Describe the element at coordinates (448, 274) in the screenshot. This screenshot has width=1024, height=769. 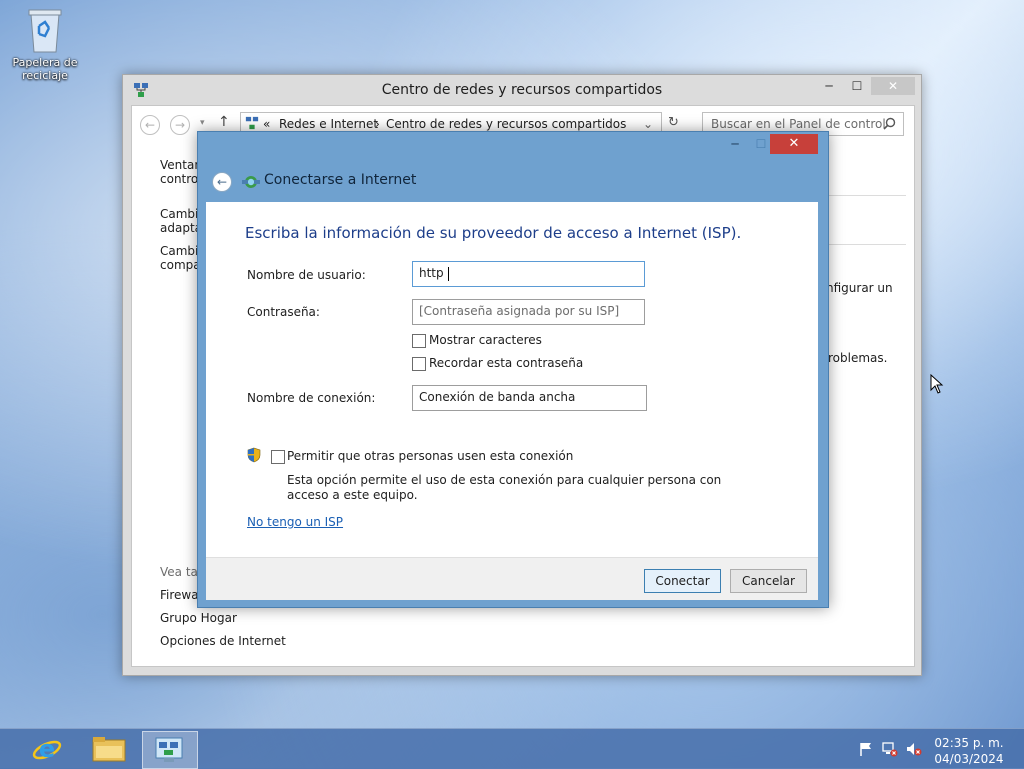
I see `text-cursor` at that location.